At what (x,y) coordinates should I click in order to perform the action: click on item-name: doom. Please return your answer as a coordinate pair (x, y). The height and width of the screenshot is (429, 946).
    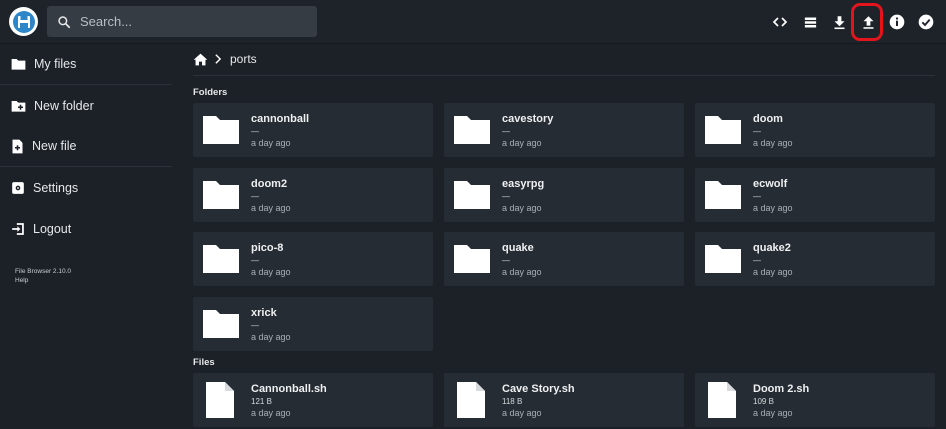
    Looking at the image, I should click on (768, 119).